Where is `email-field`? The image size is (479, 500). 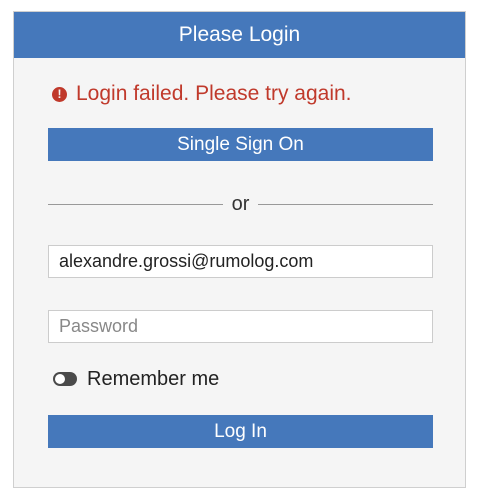
email-field is located at coordinates (240, 261).